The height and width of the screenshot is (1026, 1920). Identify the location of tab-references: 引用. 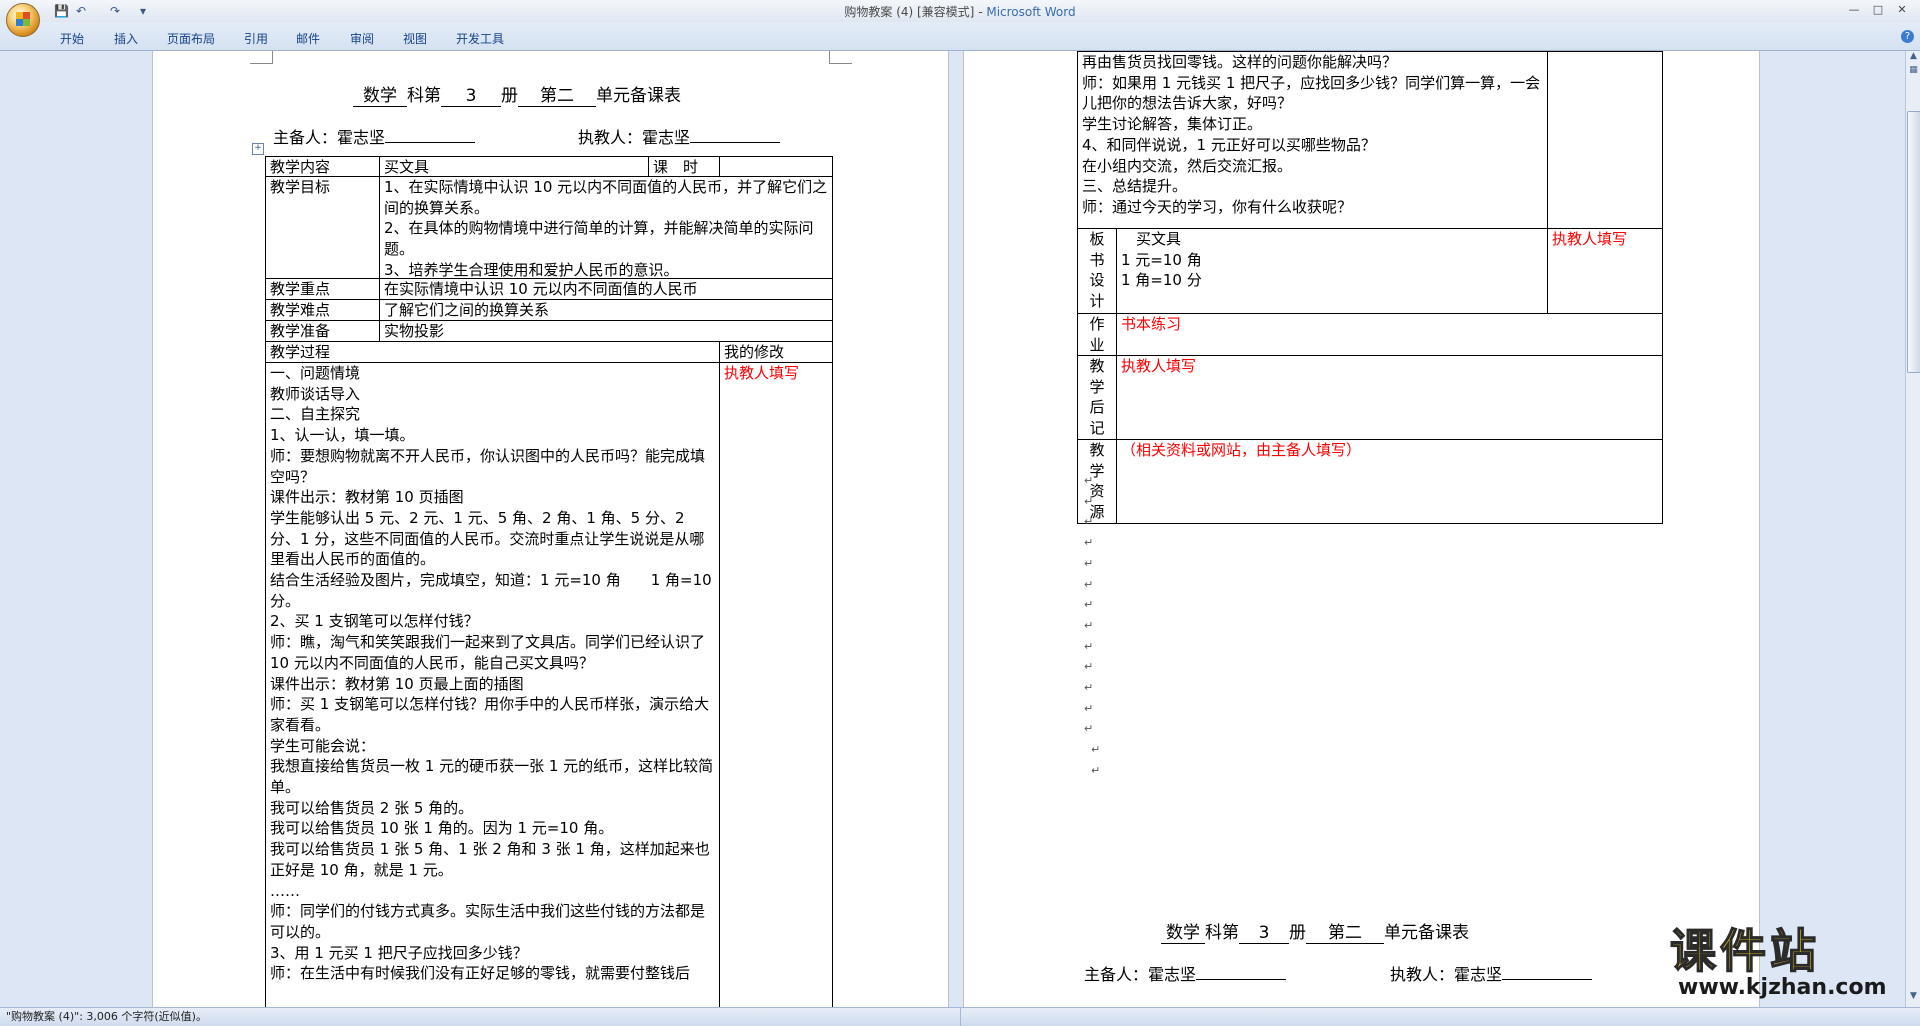
(256, 38).